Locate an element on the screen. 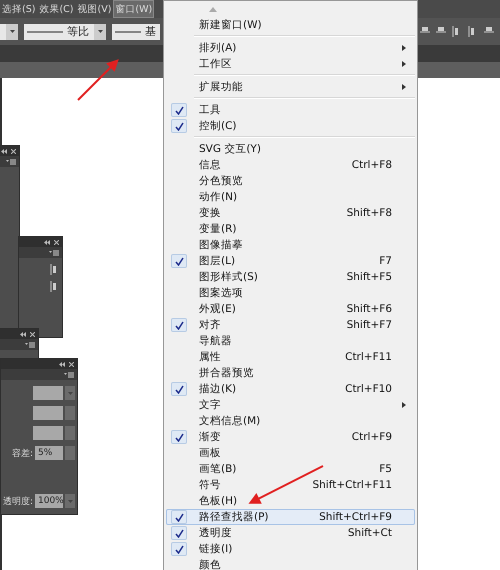  menu-item: 扩展功能 is located at coordinates (290, 87).